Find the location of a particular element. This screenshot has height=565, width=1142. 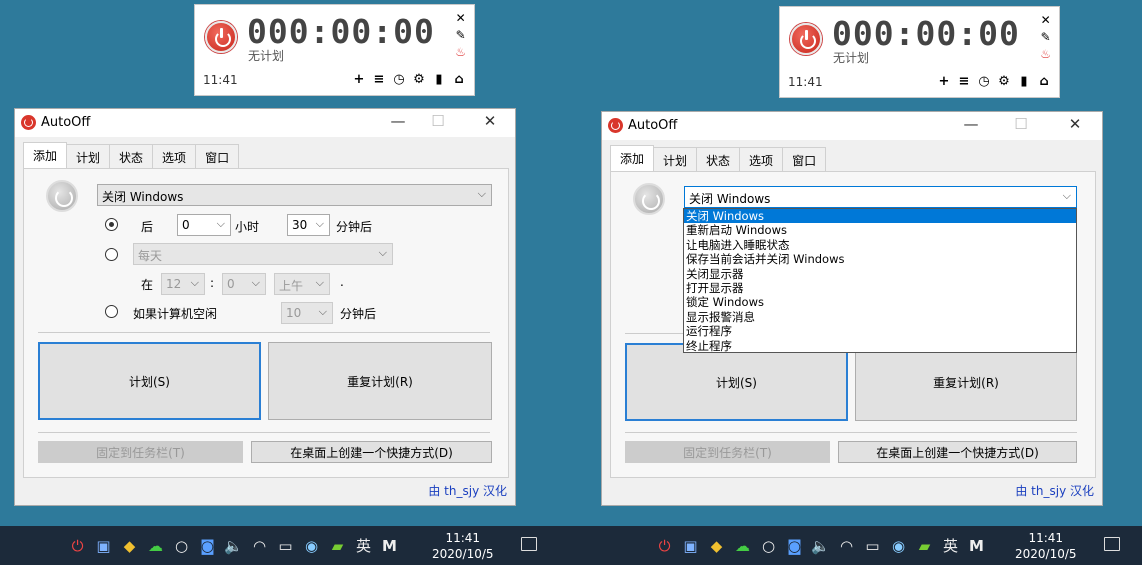

ampm-select: 上午 ⌵ is located at coordinates (302, 284).